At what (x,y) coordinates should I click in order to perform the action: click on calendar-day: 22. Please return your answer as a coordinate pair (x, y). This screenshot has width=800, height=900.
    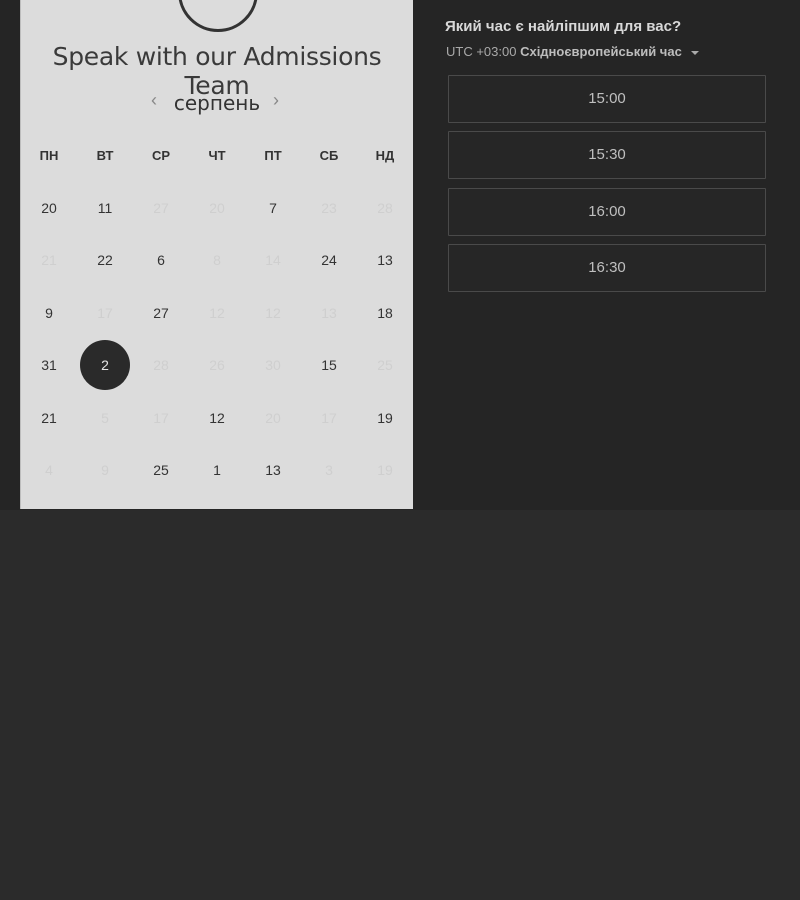
    Looking at the image, I should click on (105, 260).